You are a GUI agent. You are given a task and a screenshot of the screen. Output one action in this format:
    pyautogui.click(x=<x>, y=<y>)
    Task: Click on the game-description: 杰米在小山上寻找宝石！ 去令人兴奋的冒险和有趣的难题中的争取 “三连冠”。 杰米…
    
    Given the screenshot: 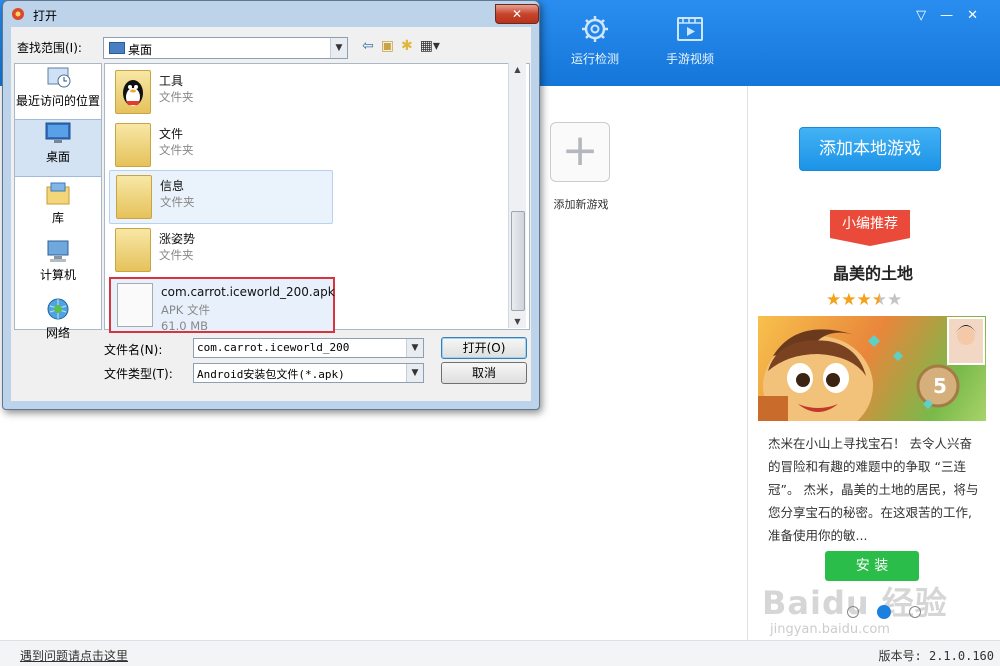 What is the action you would take?
    pyautogui.click(x=873, y=489)
    